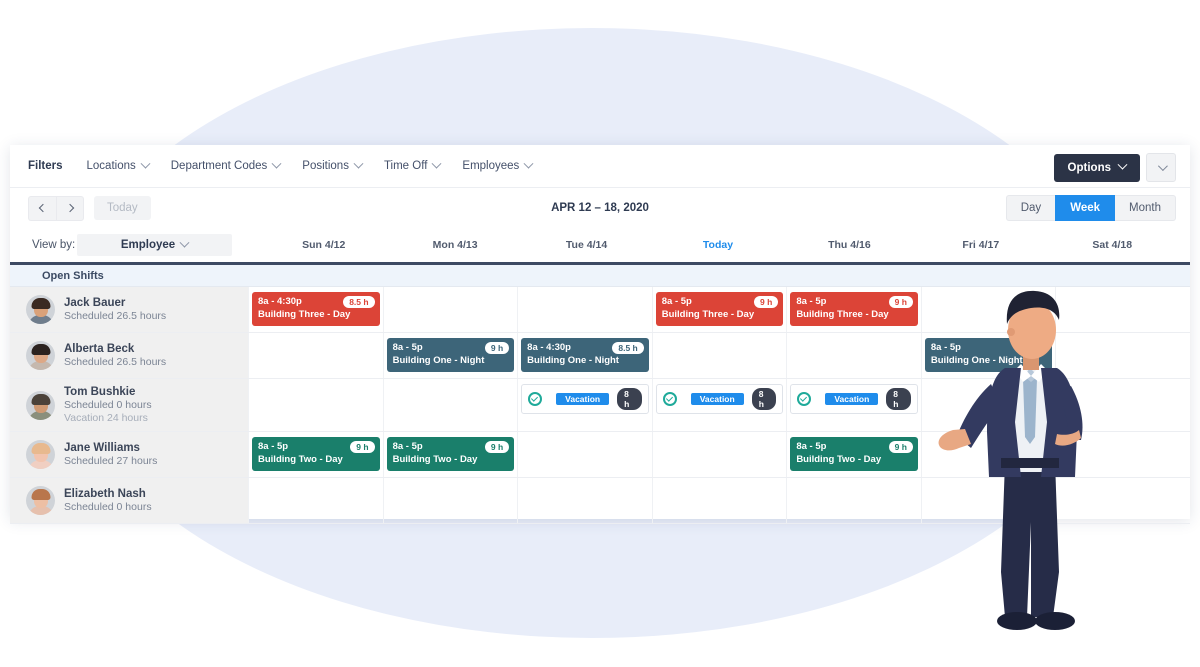  Describe the element at coordinates (54, 245) in the screenshot. I see `viewby-label: View by:` at that location.